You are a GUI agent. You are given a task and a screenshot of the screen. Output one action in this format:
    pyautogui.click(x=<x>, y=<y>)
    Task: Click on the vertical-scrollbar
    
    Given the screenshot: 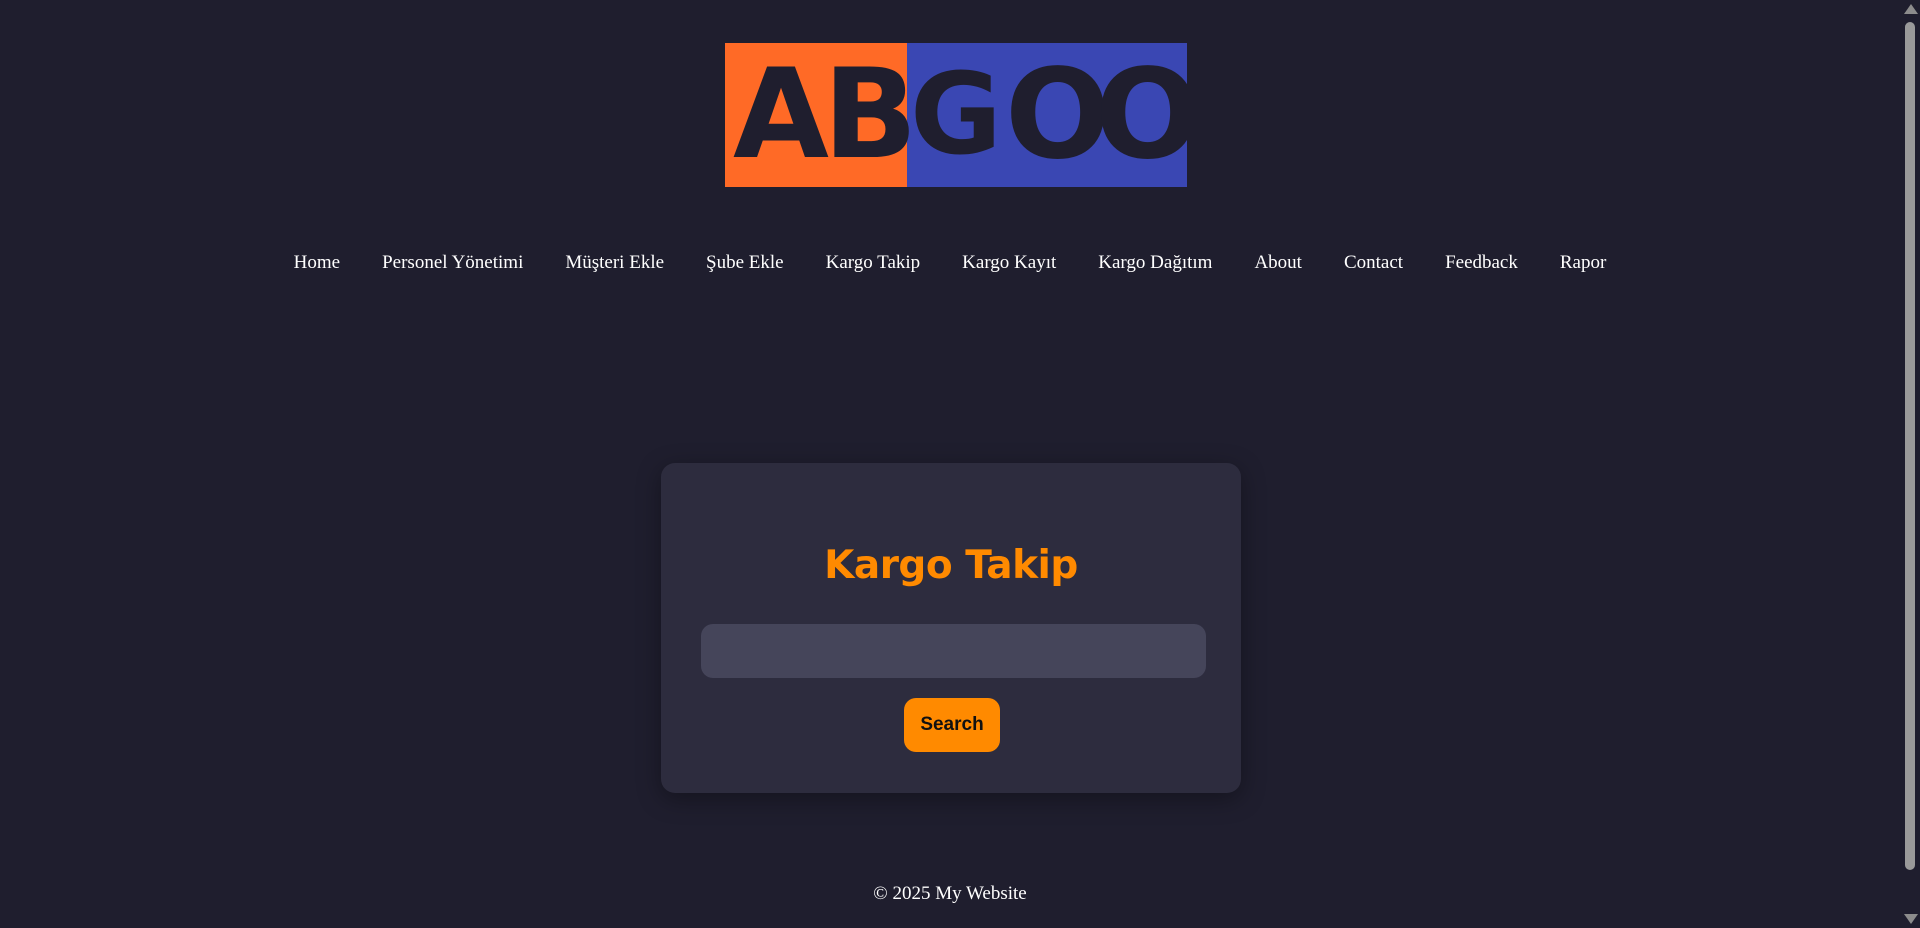 What is the action you would take?
    pyautogui.click(x=1910, y=464)
    